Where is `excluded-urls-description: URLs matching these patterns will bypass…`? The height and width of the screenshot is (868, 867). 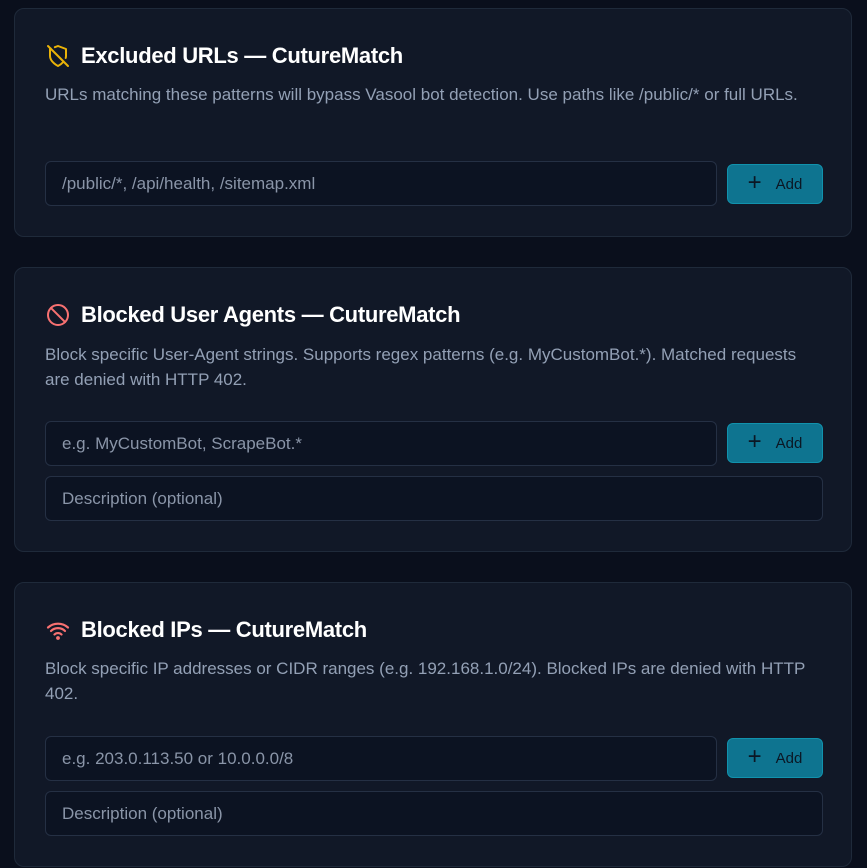 excluded-urls-description: URLs matching these patterns will bypass… is located at coordinates (421, 94).